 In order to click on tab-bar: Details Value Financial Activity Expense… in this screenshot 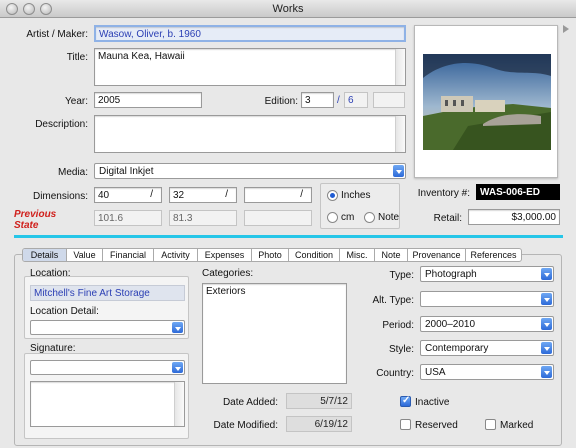, I will do `click(272, 255)`.